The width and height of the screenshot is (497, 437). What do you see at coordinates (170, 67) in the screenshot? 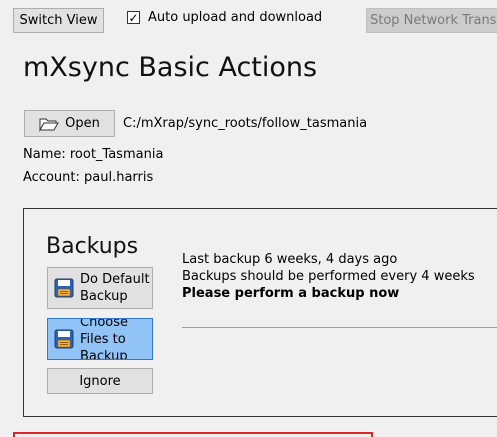
I see `page-title: mXsync Basic Actions` at bounding box center [170, 67].